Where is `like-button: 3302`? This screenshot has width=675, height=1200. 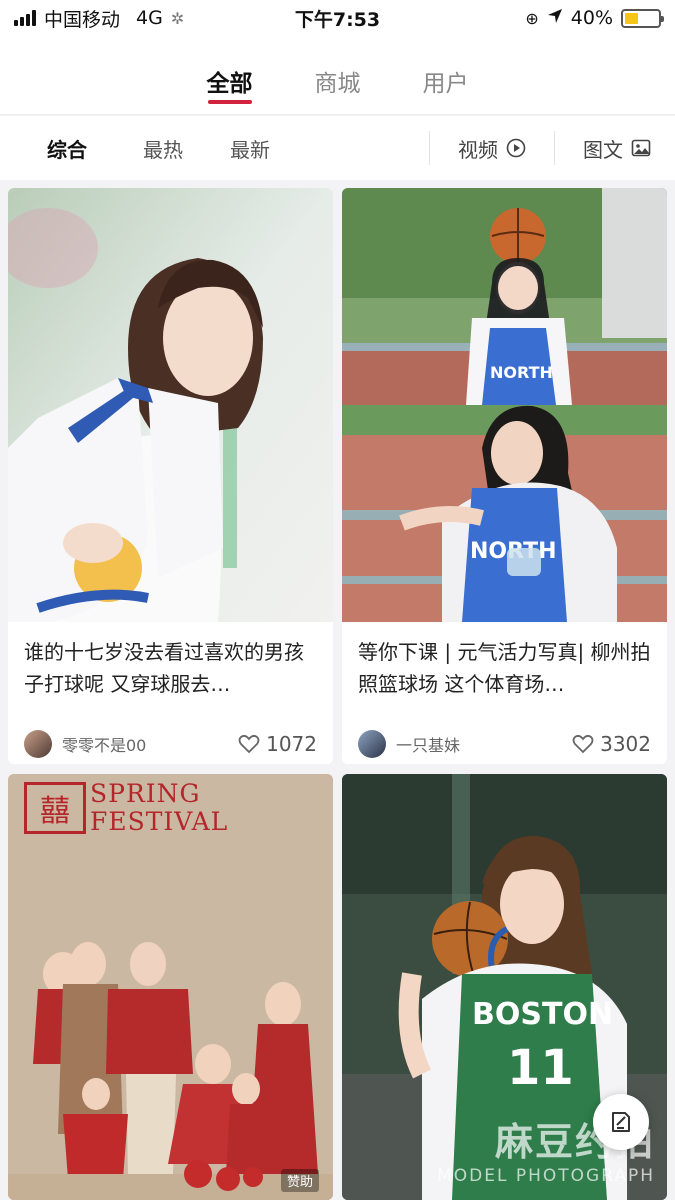 like-button: 3302 is located at coordinates (611, 744).